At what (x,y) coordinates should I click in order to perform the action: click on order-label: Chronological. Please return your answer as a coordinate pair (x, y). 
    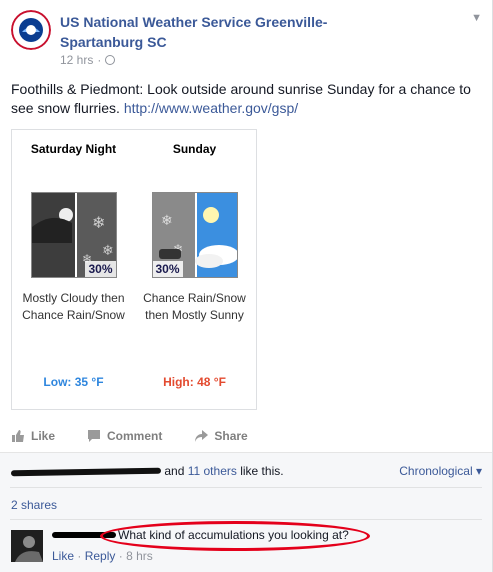
    Looking at the image, I should click on (436, 471).